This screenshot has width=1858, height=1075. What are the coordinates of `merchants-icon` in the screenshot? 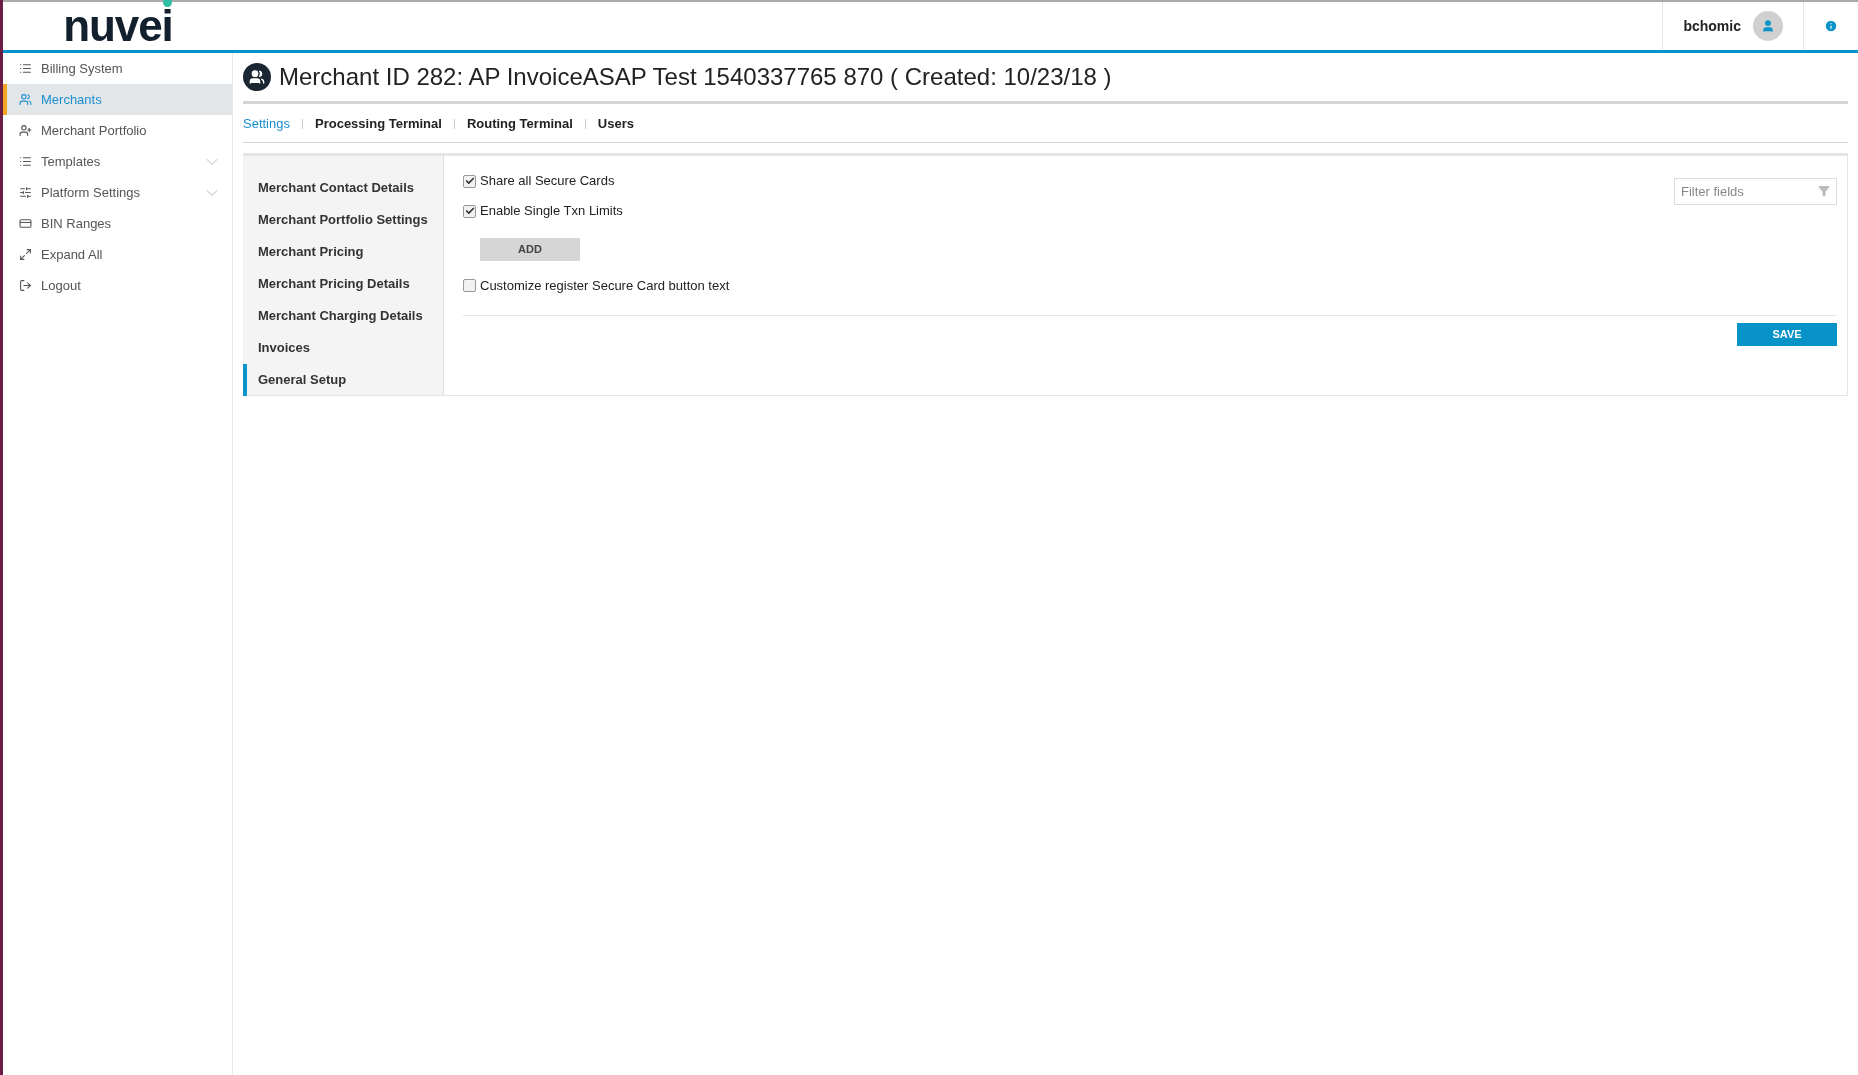 It's located at (257, 77).